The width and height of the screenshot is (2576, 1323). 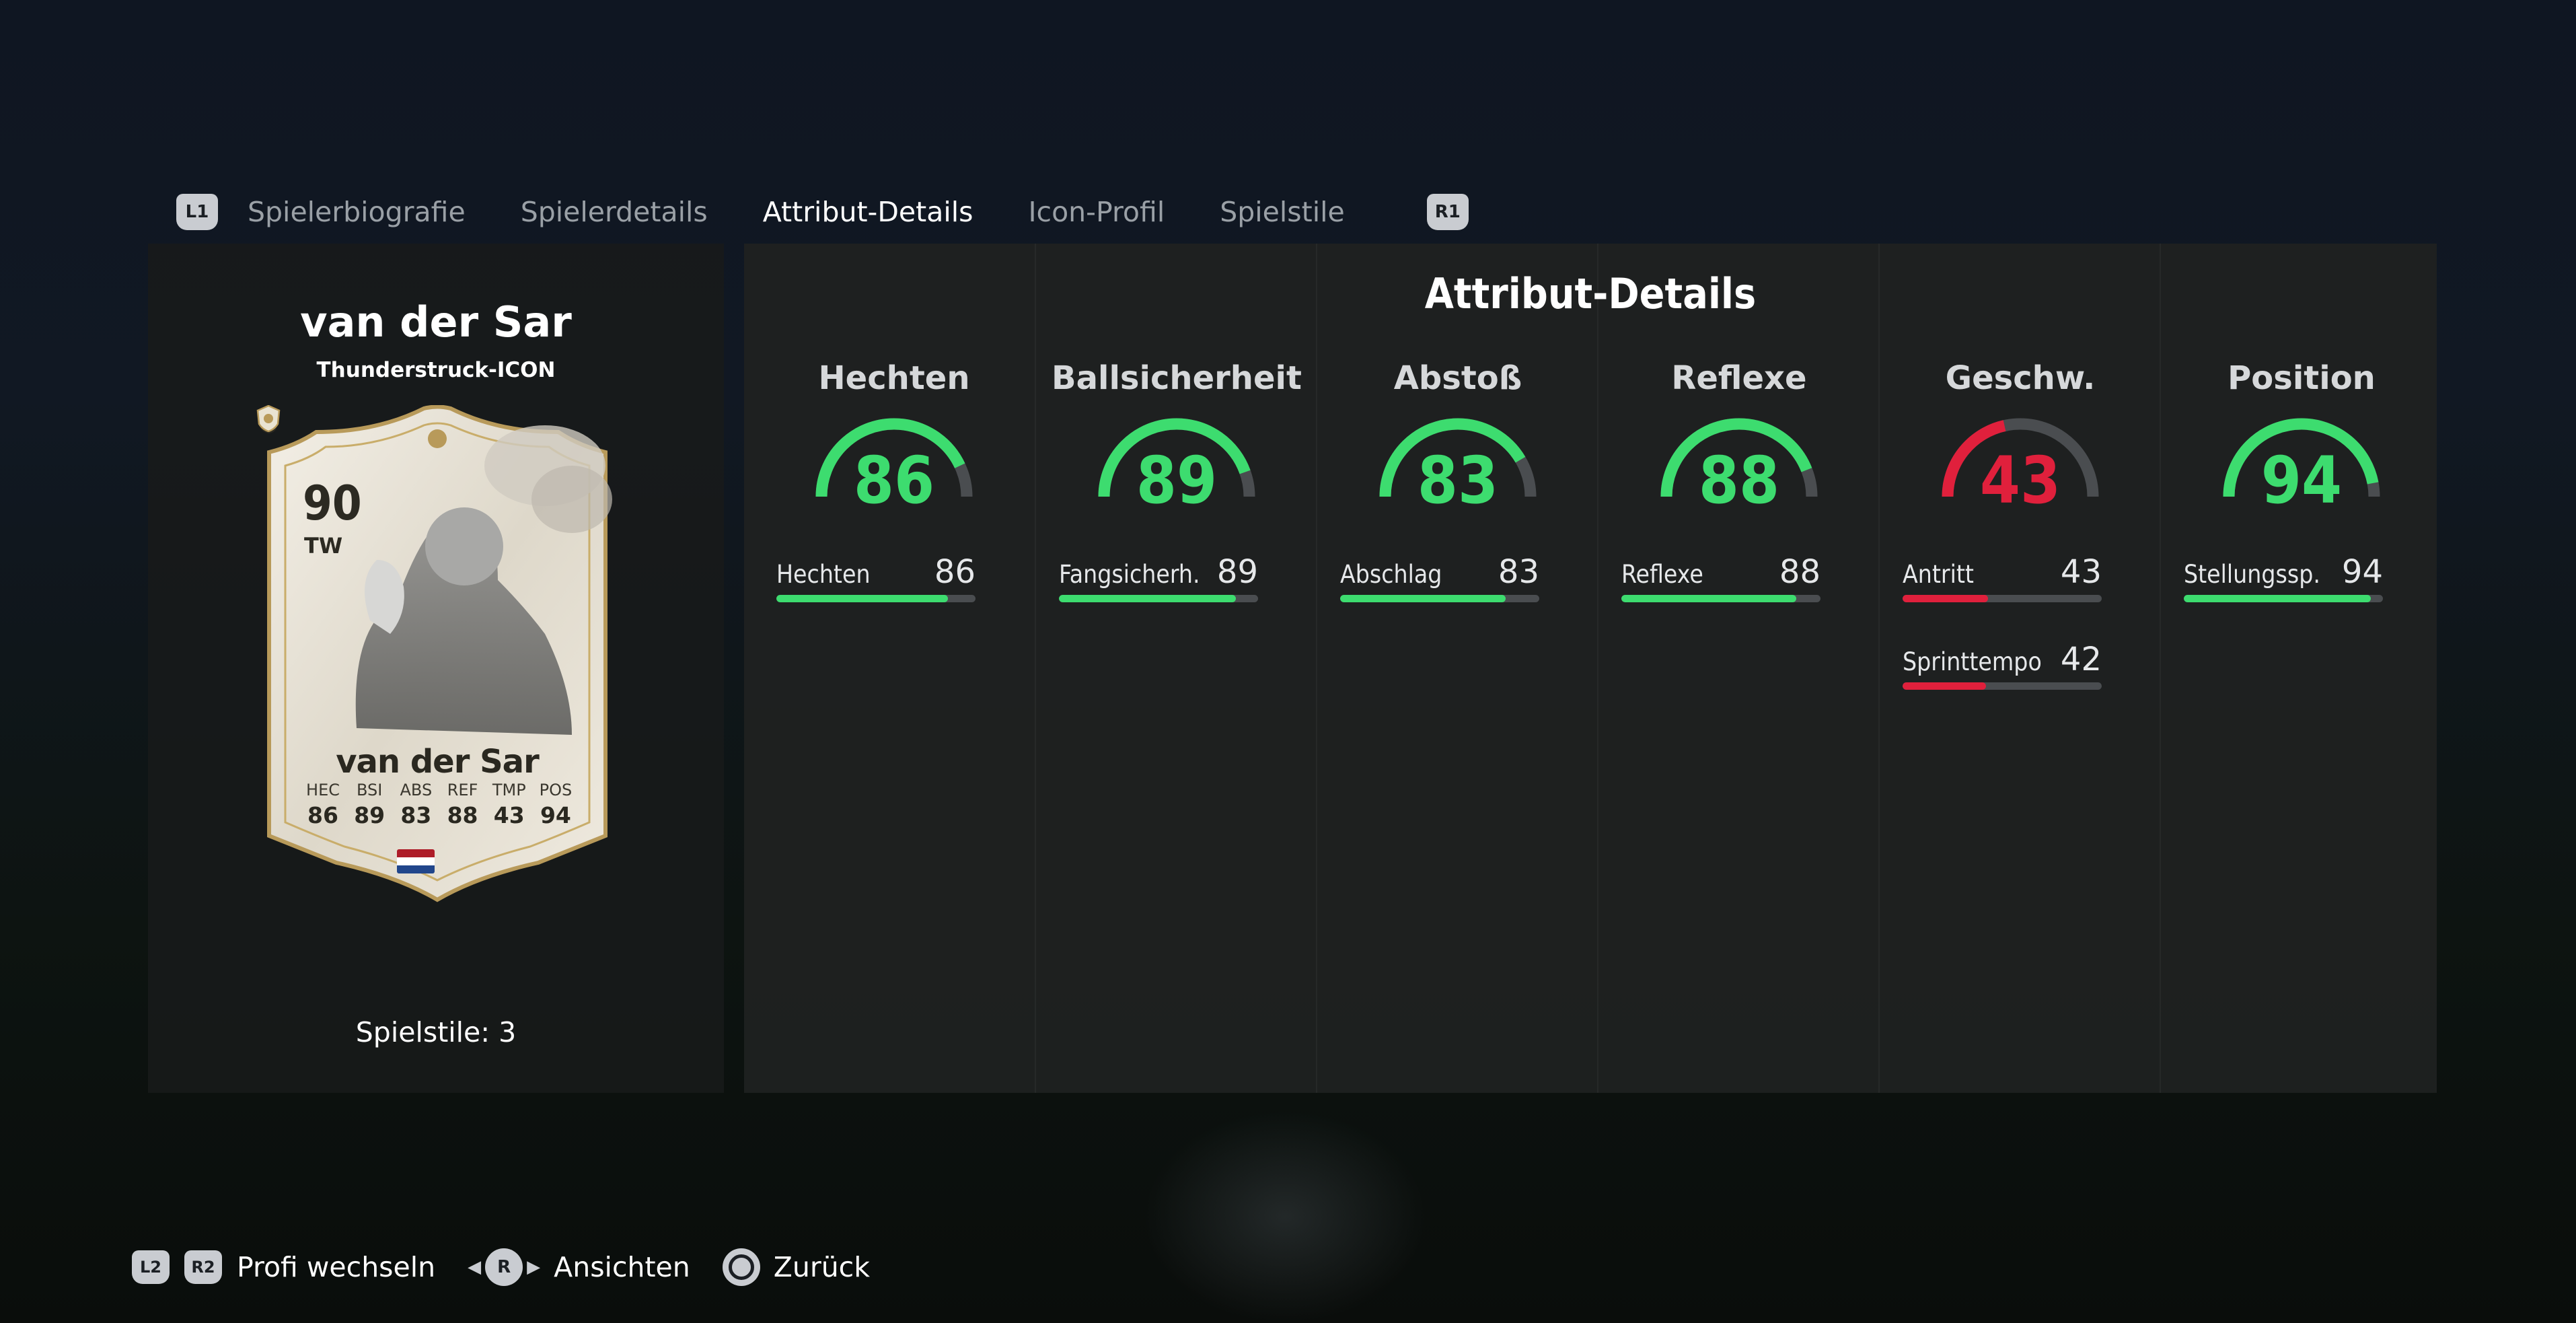 I want to click on attribute-category-value: 88, so click(x=1739, y=480).